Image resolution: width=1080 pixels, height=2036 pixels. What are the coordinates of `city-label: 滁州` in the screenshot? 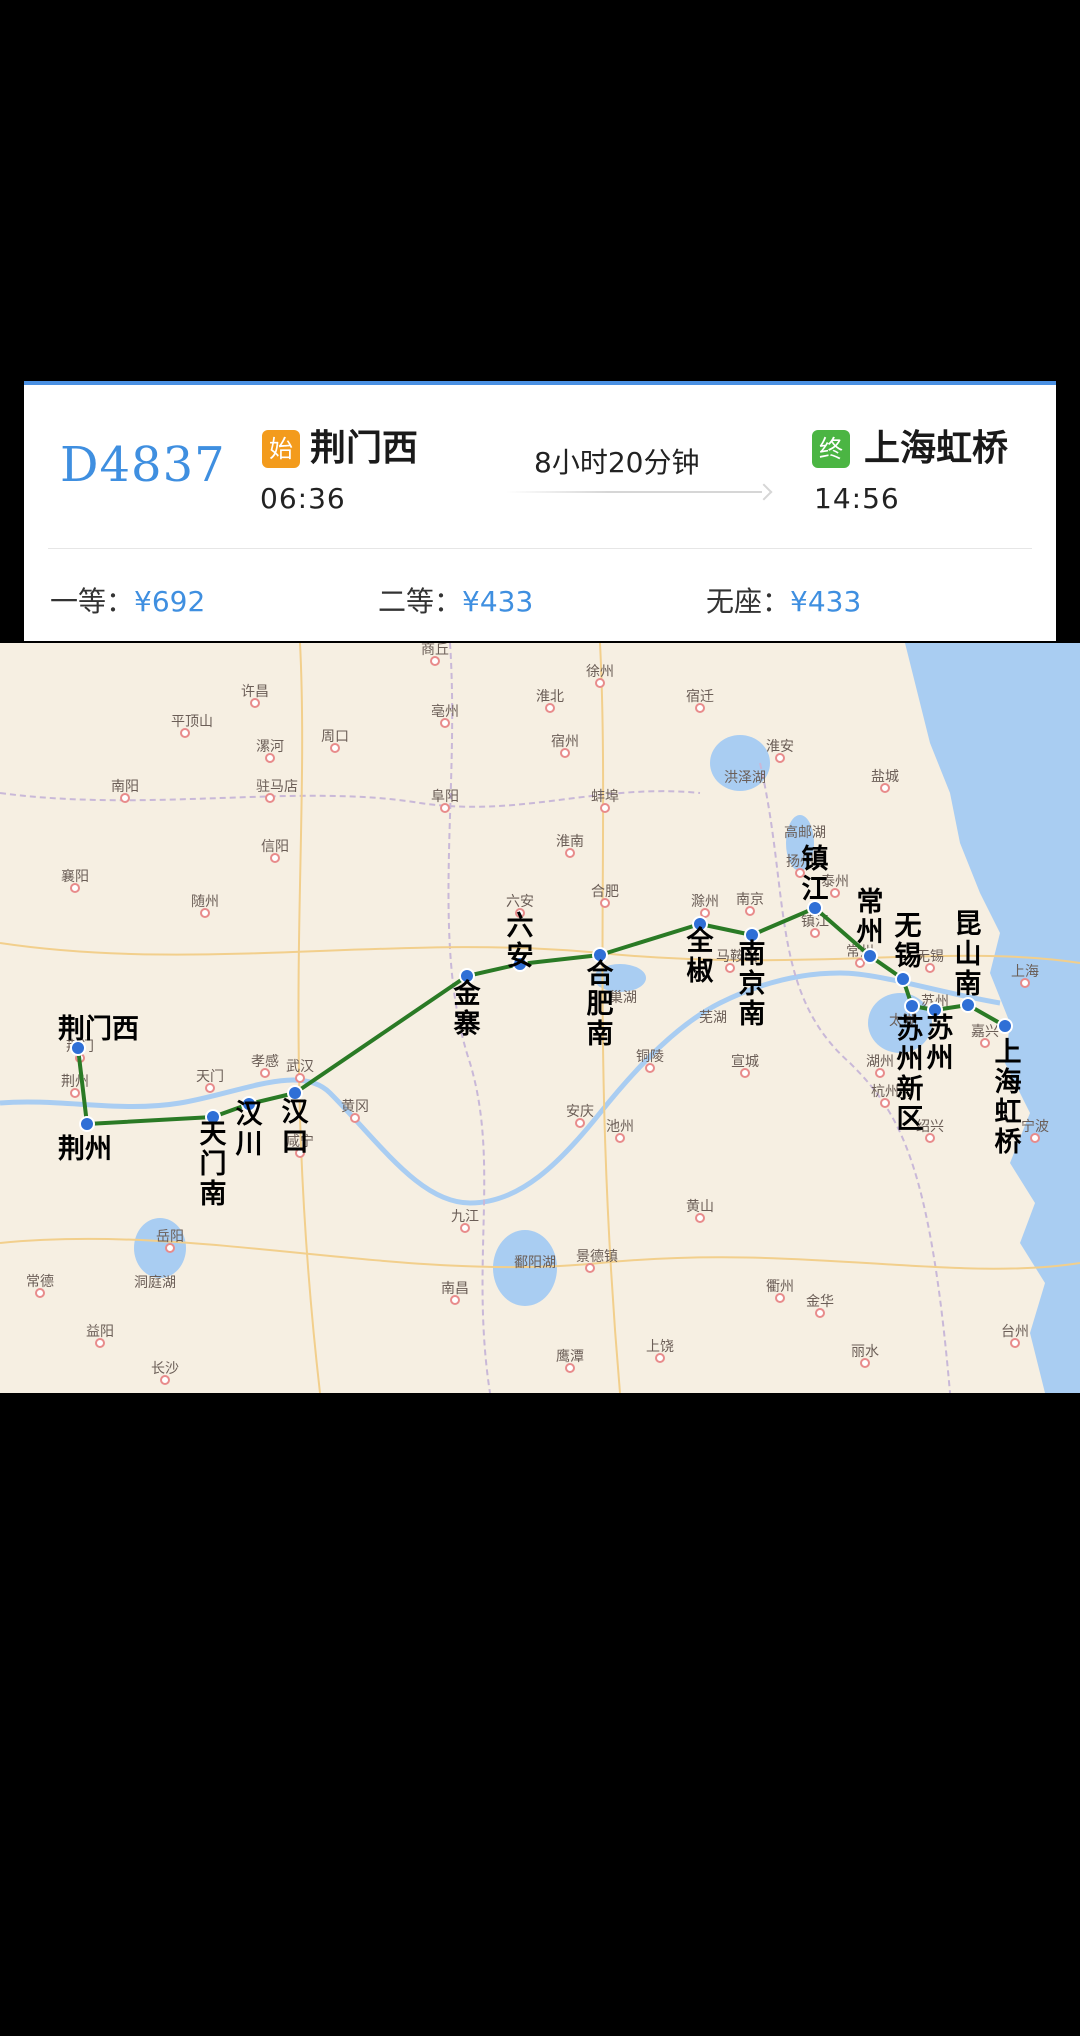 It's located at (705, 902).